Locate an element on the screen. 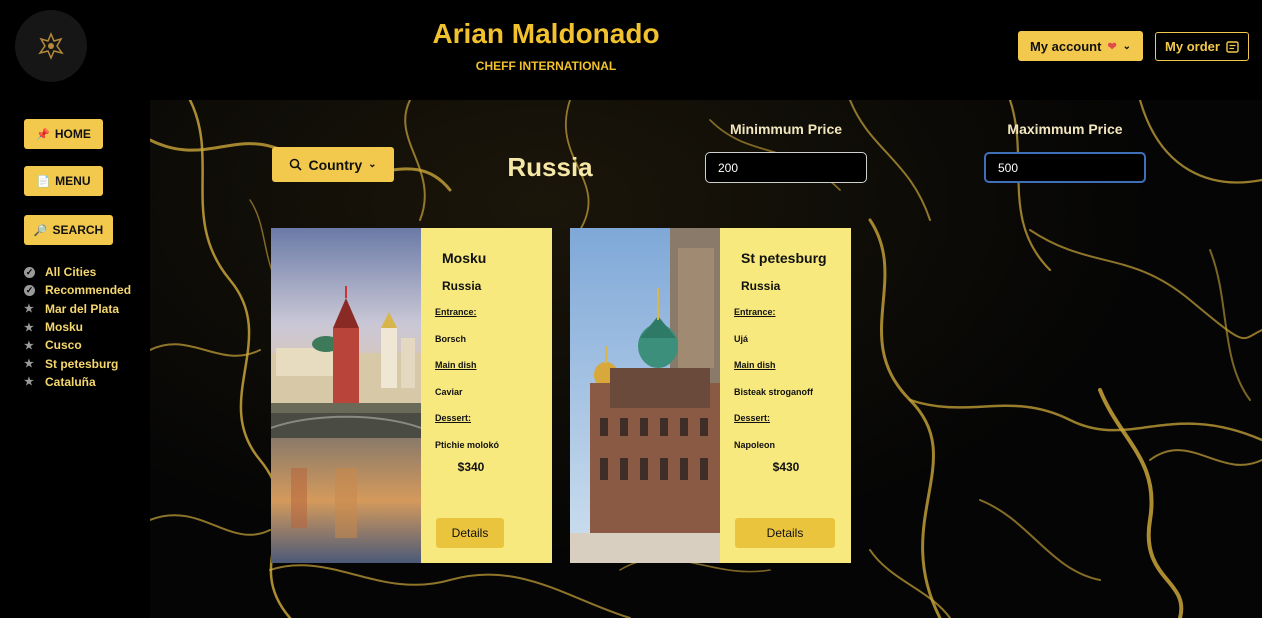 This screenshot has height=618, width=1262. min-price-label: Minimmum Price is located at coordinates (786, 129).